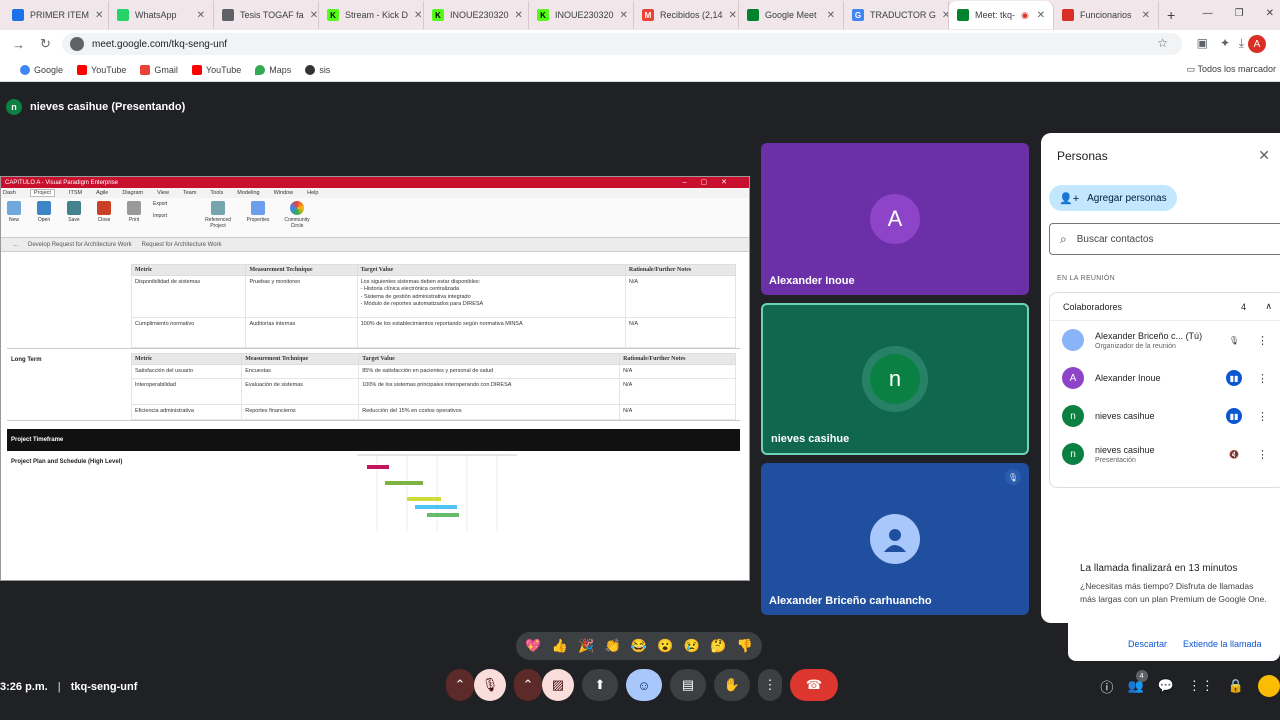 Image resolution: width=1280 pixels, height=720 pixels. I want to click on ribbon-referenced-project: Referenced Project, so click(218, 215).